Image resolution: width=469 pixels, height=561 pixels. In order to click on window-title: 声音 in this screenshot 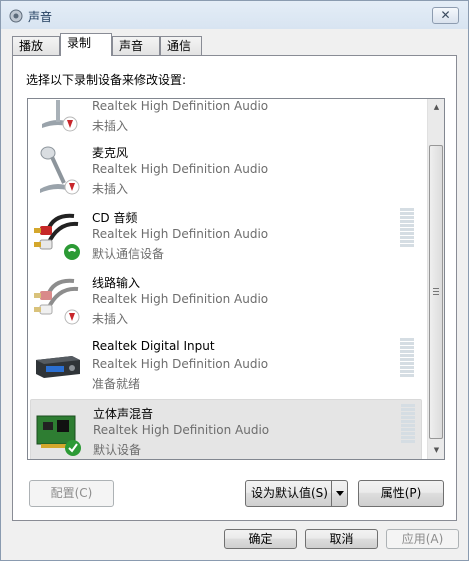, I will do `click(40, 17)`.